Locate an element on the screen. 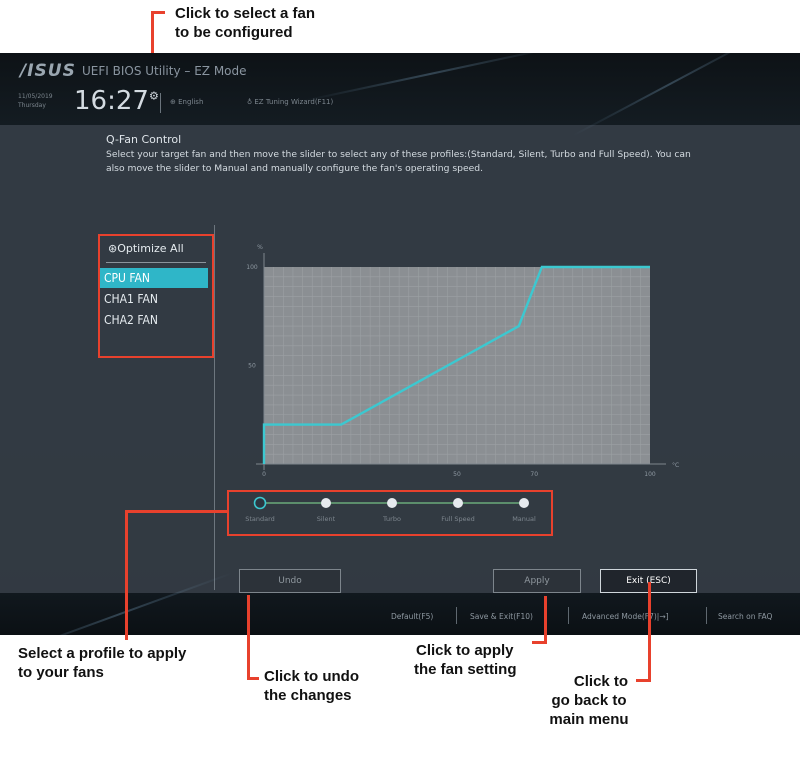  callout-undo: Click to undo the changes is located at coordinates (311, 686).